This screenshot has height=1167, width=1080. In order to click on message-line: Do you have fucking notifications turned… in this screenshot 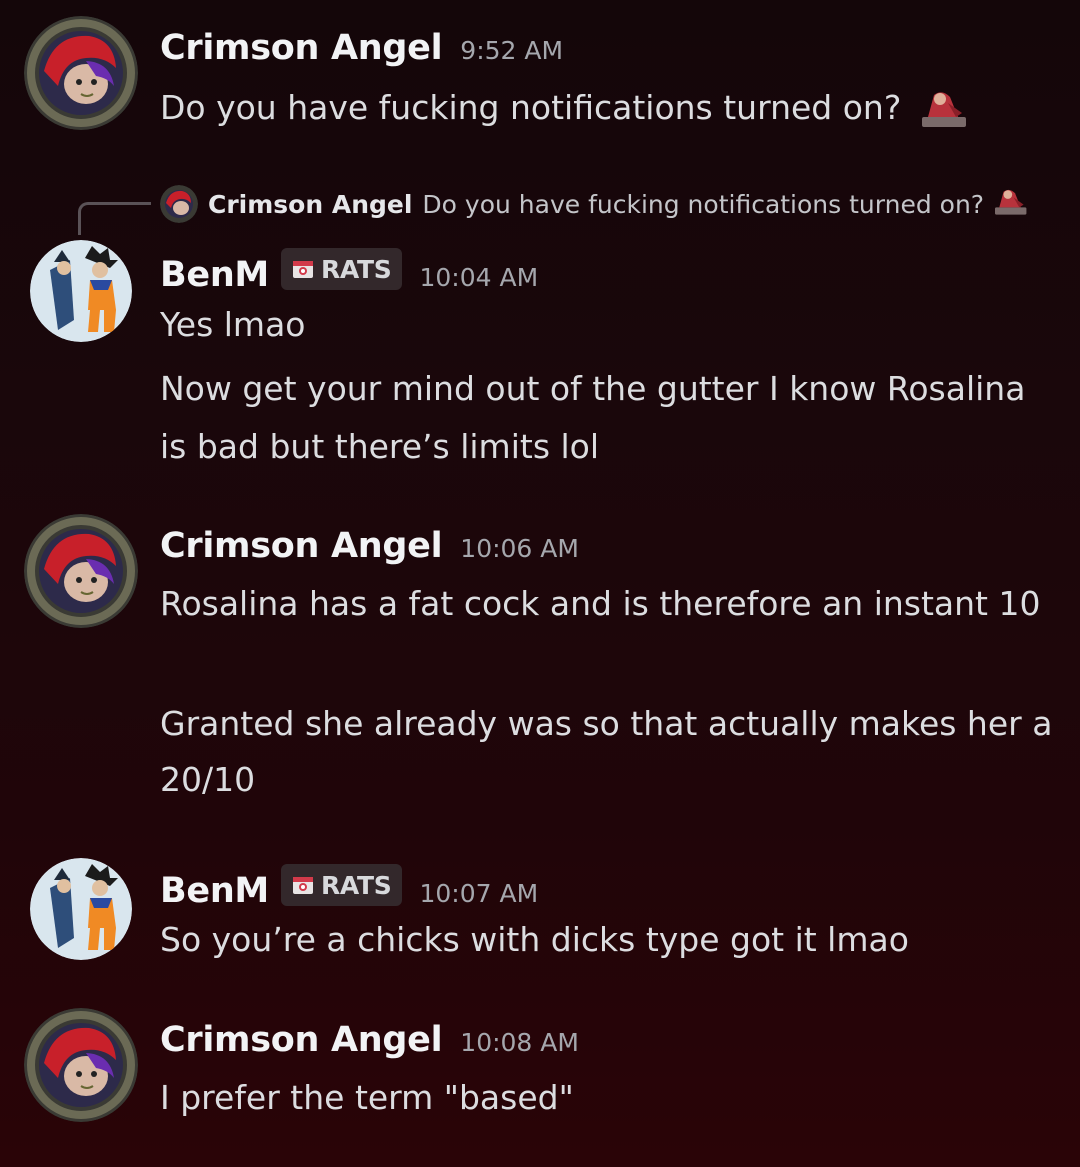, I will do `click(531, 107)`.